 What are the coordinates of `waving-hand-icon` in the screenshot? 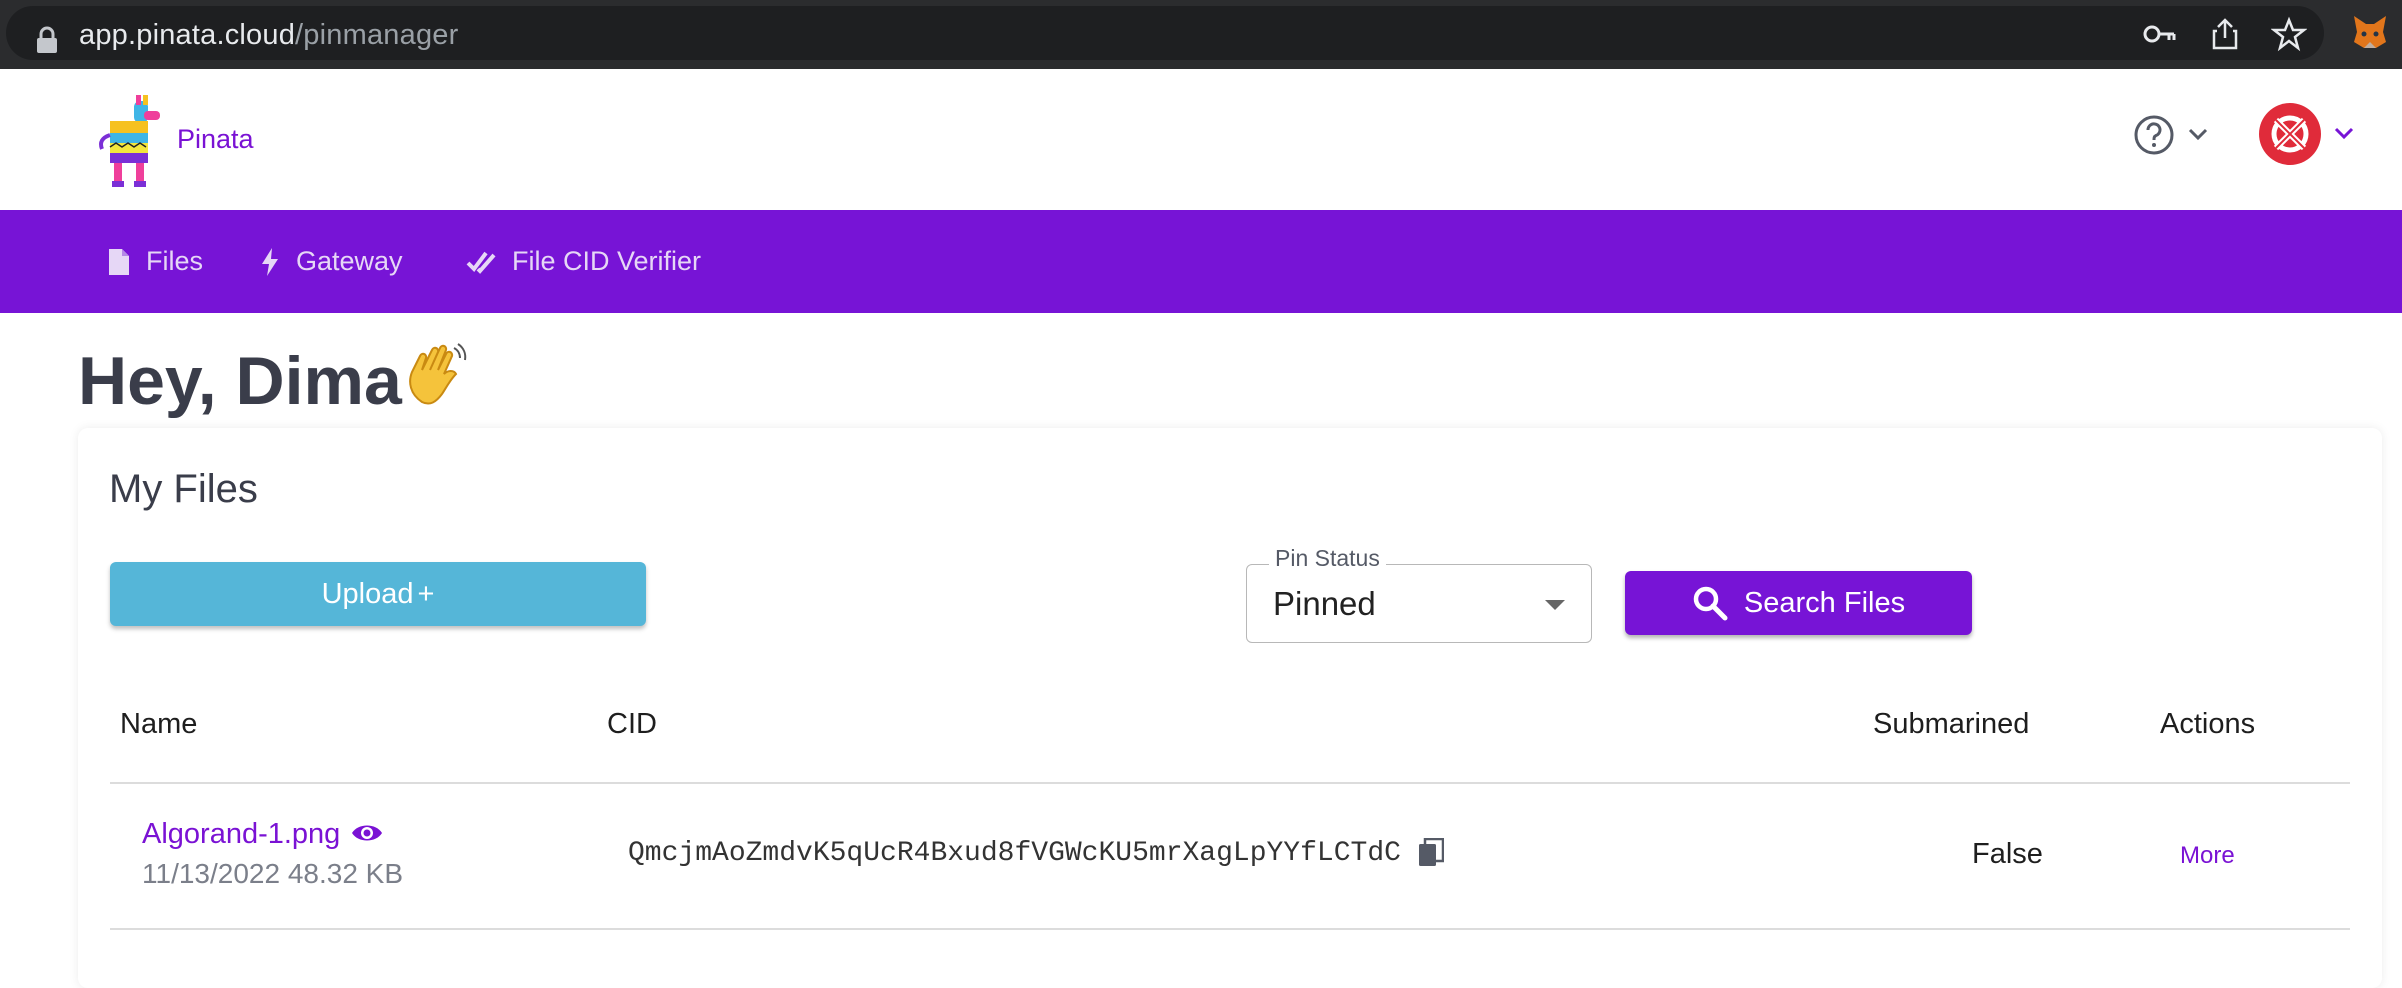 It's located at (437, 374).